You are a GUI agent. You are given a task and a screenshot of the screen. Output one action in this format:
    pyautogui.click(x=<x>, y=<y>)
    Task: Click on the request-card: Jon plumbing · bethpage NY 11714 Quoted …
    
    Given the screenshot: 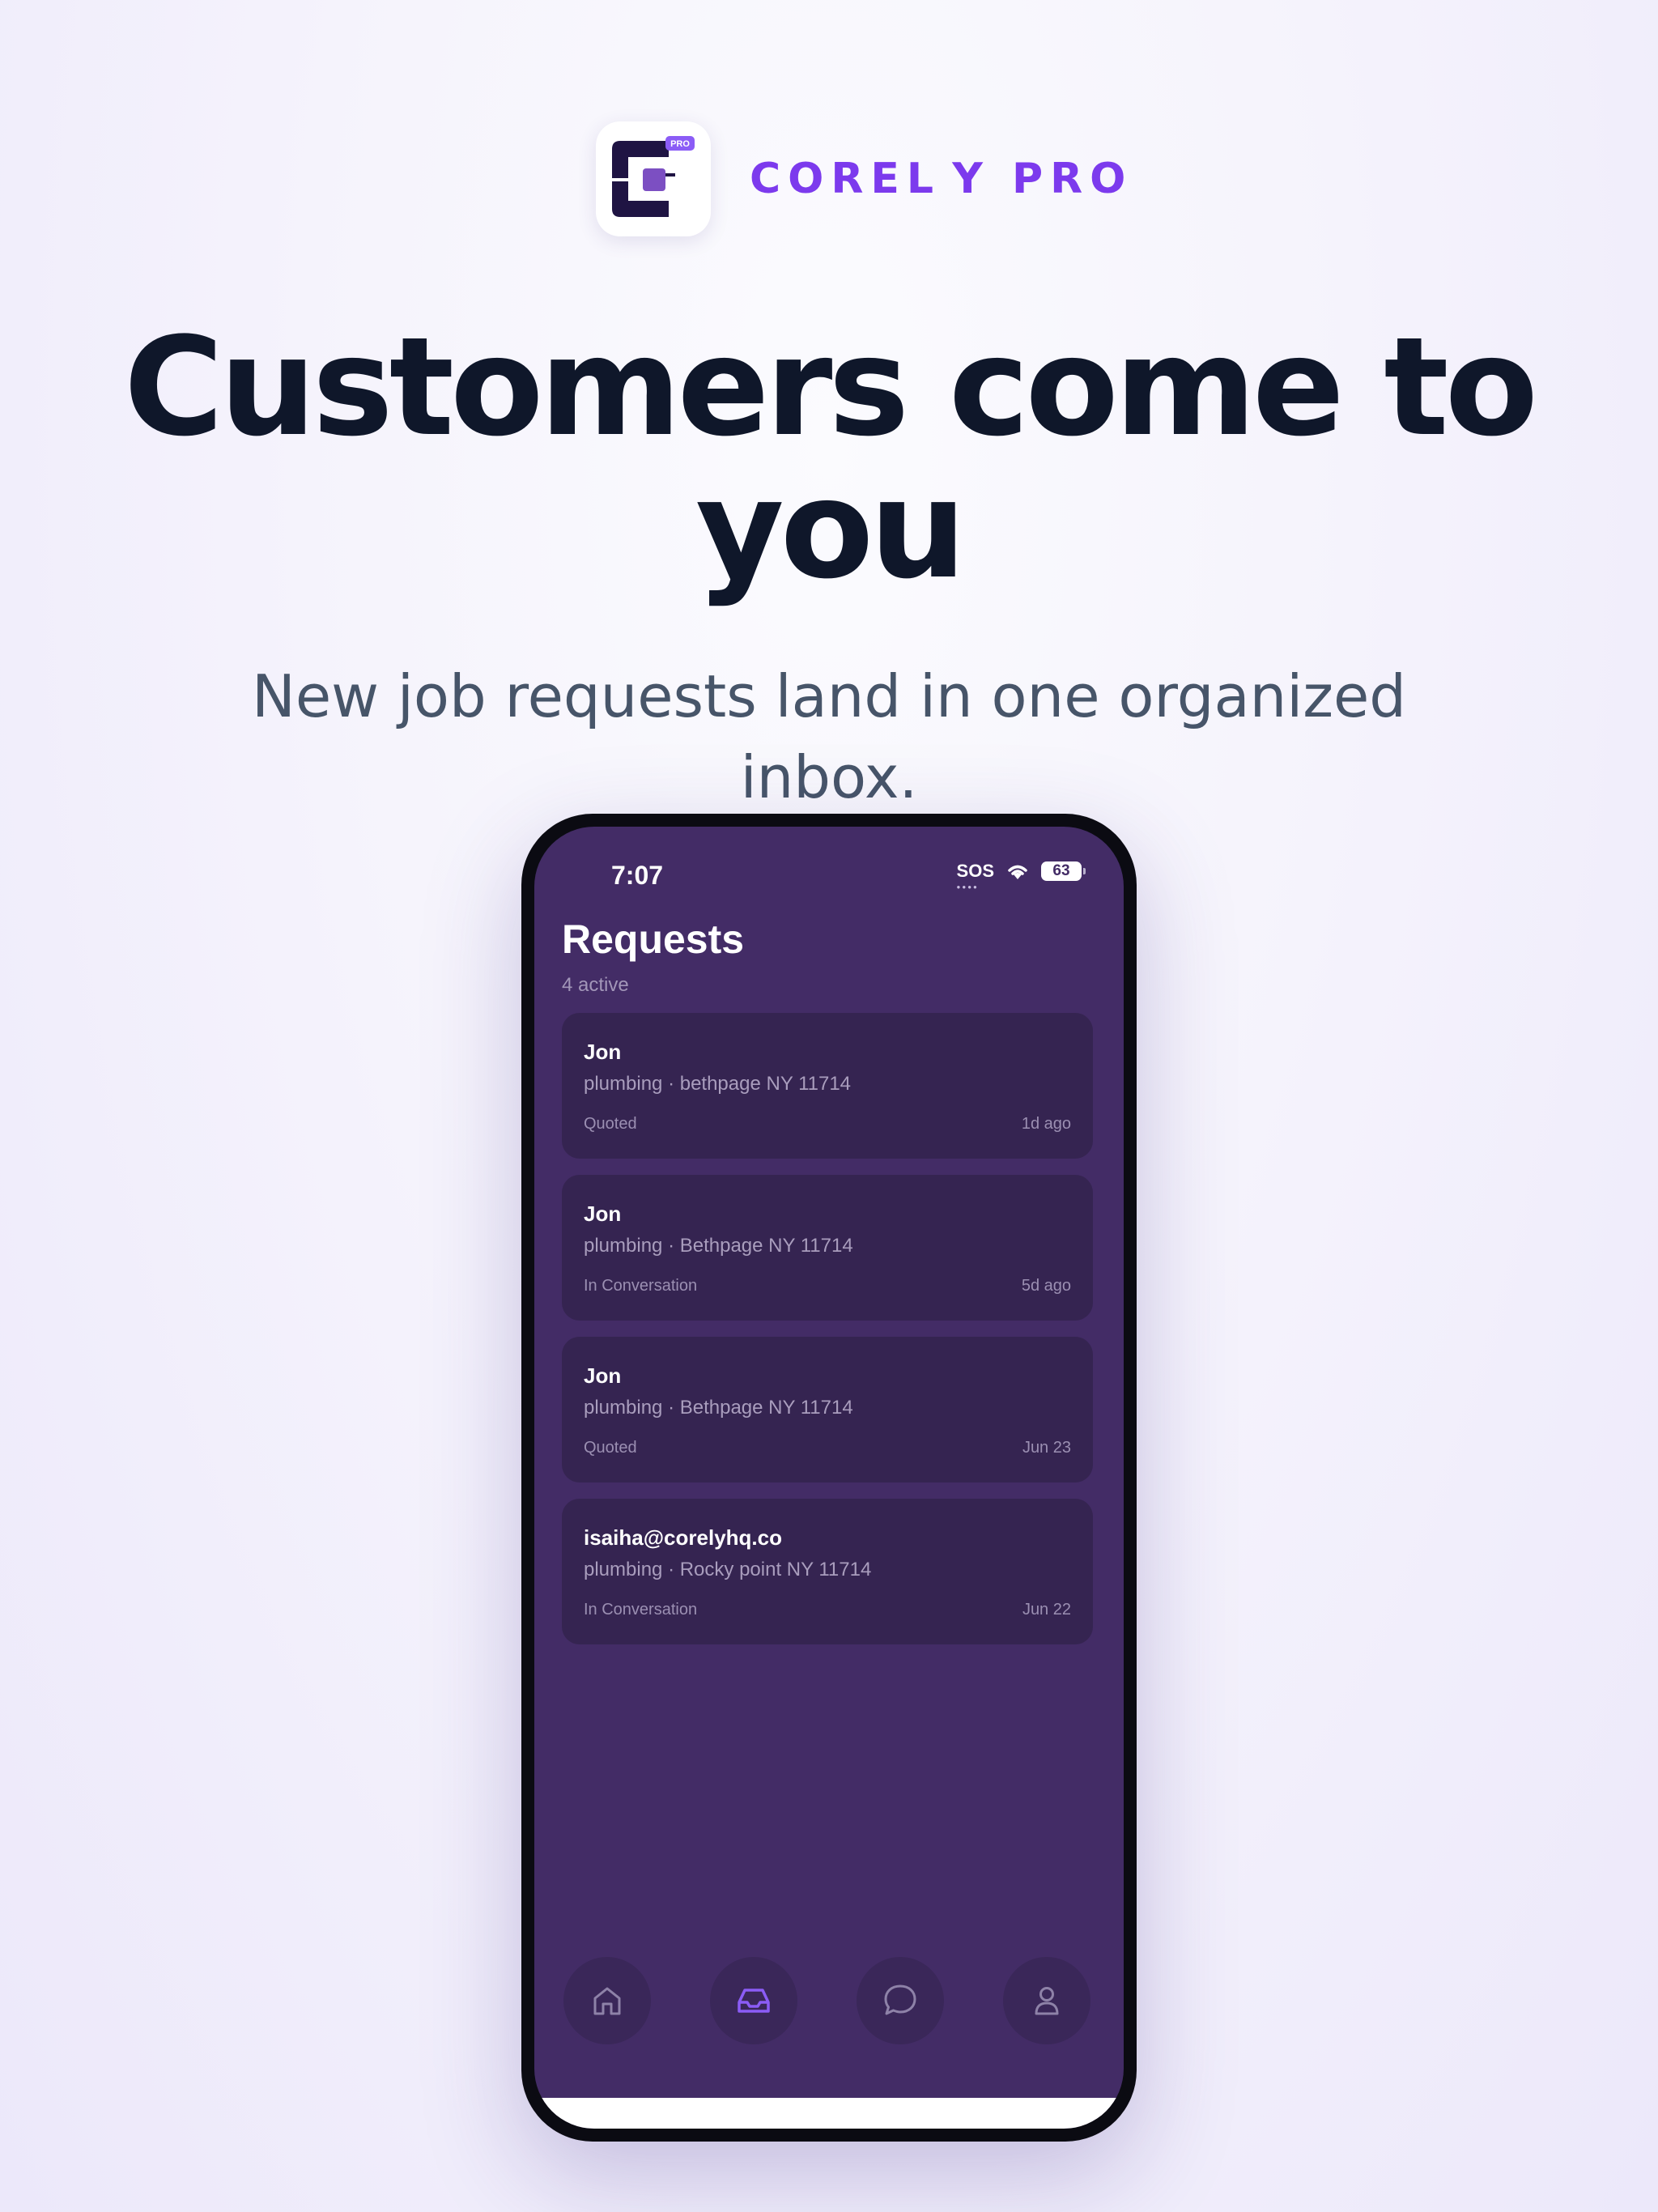 What is the action you would take?
    pyautogui.click(x=827, y=1086)
    